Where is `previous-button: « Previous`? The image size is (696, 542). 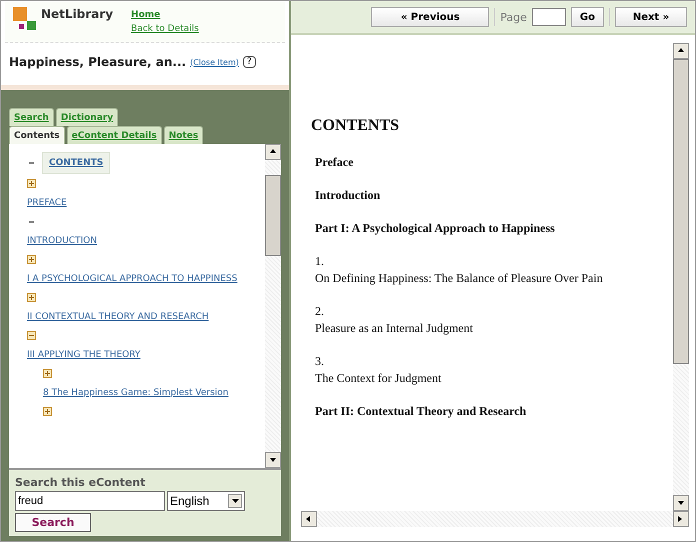 previous-button: « Previous is located at coordinates (430, 17).